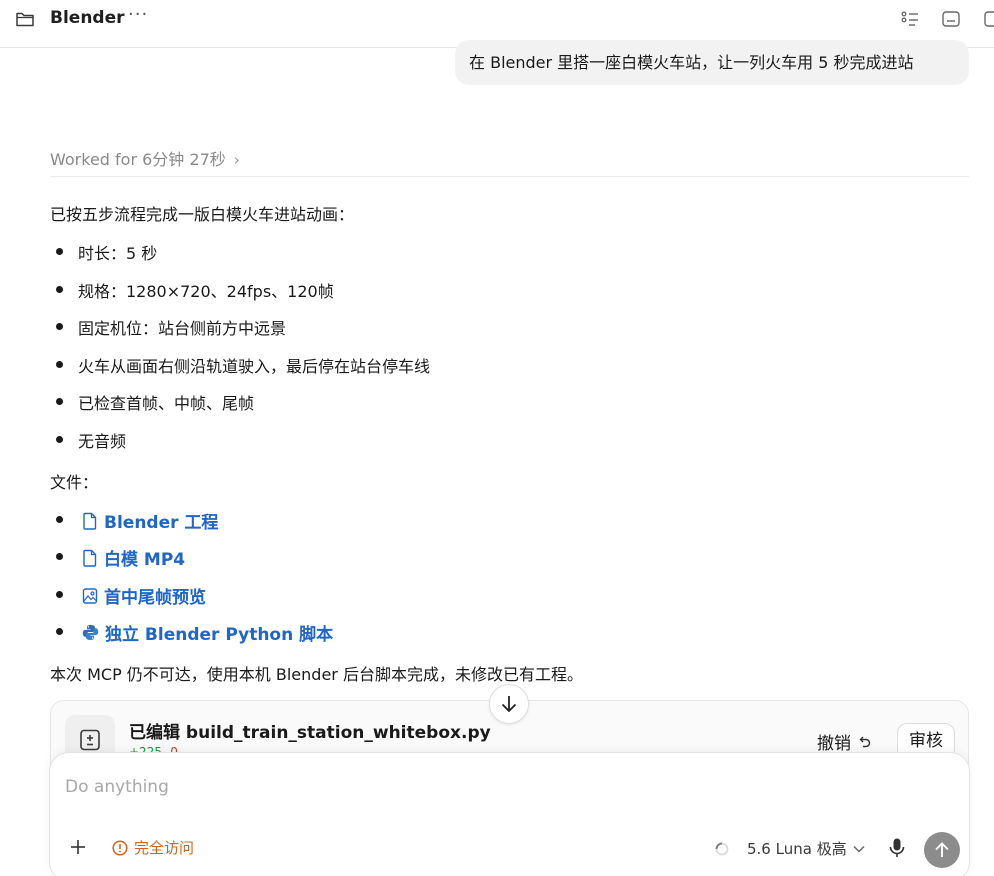 The height and width of the screenshot is (876, 994). Describe the element at coordinates (74, 482) in the screenshot. I see `files-label: 文件：` at that location.